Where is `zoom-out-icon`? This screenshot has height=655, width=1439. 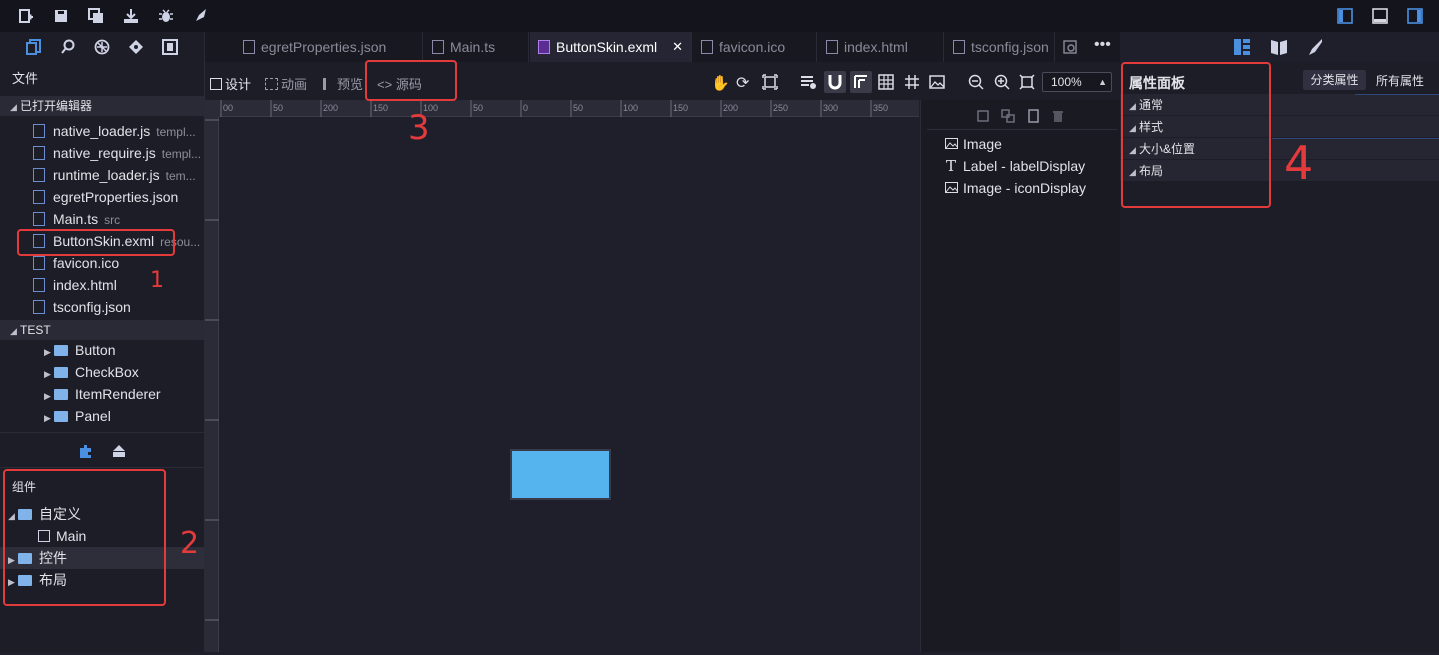 zoom-out-icon is located at coordinates (976, 83).